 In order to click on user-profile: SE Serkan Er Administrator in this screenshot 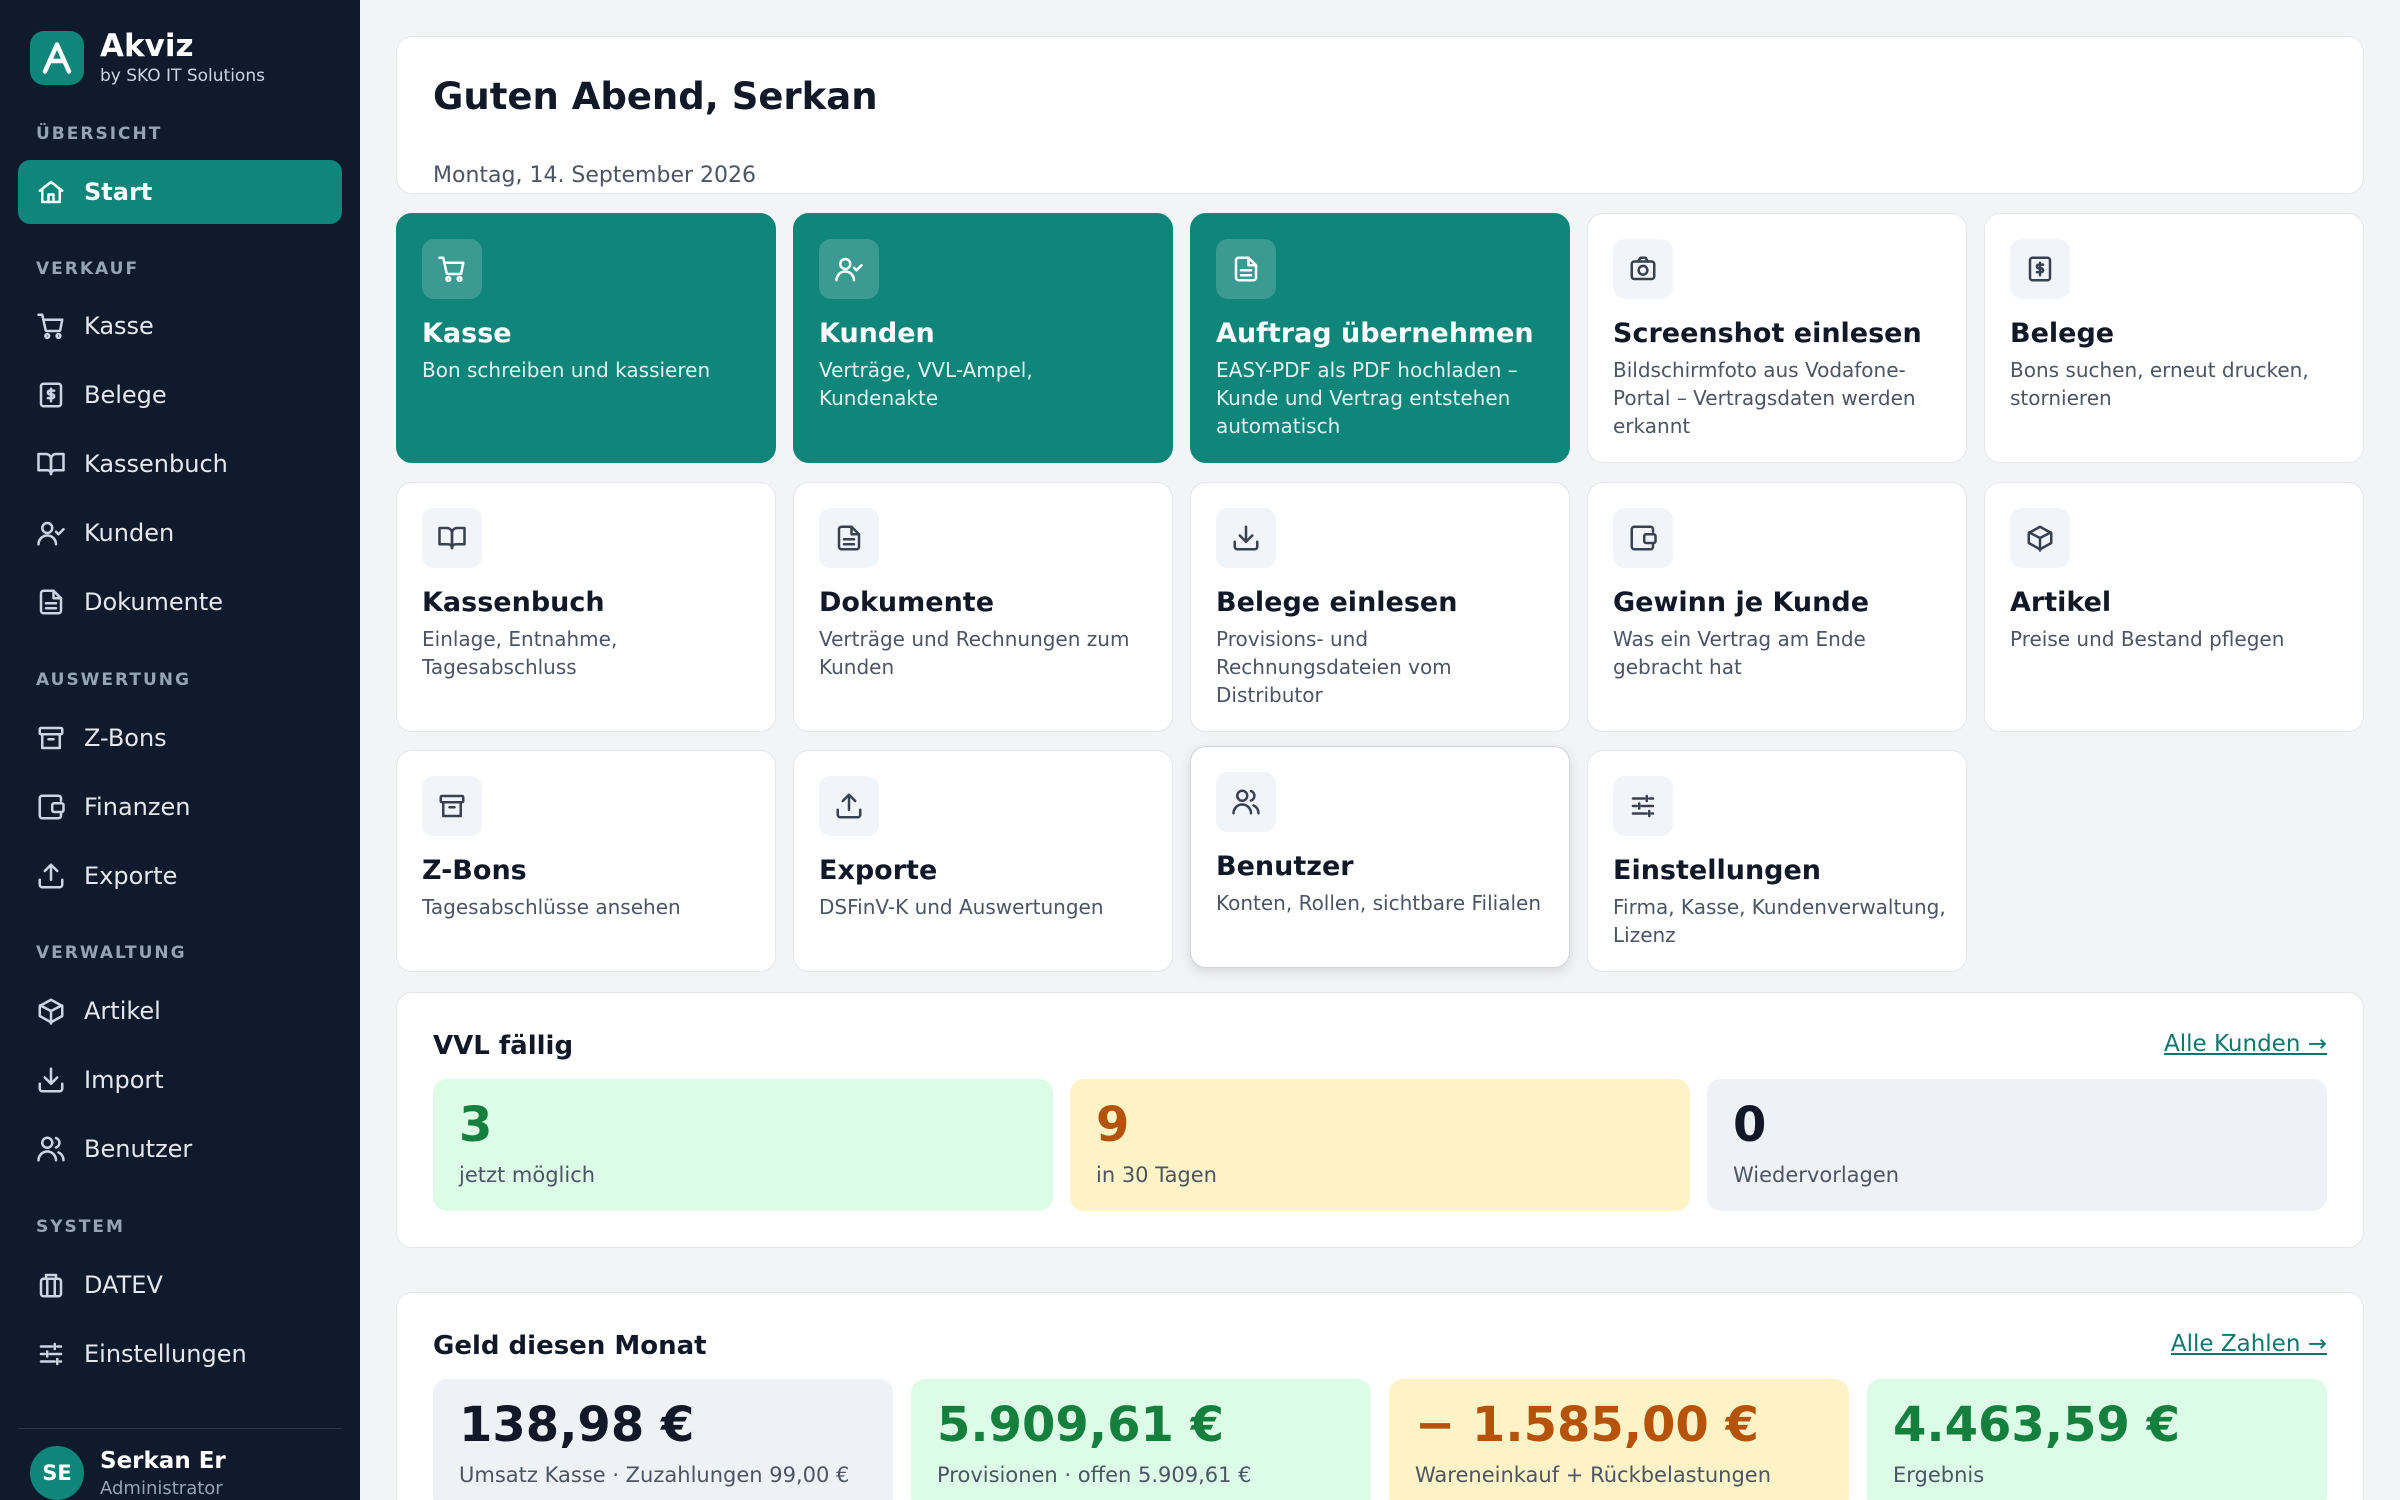, I will do `click(128, 1473)`.